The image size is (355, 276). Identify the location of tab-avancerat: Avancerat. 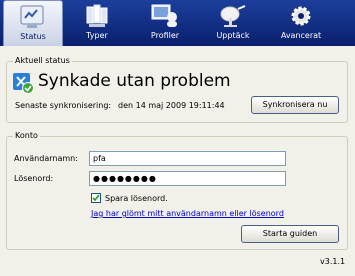
(301, 22).